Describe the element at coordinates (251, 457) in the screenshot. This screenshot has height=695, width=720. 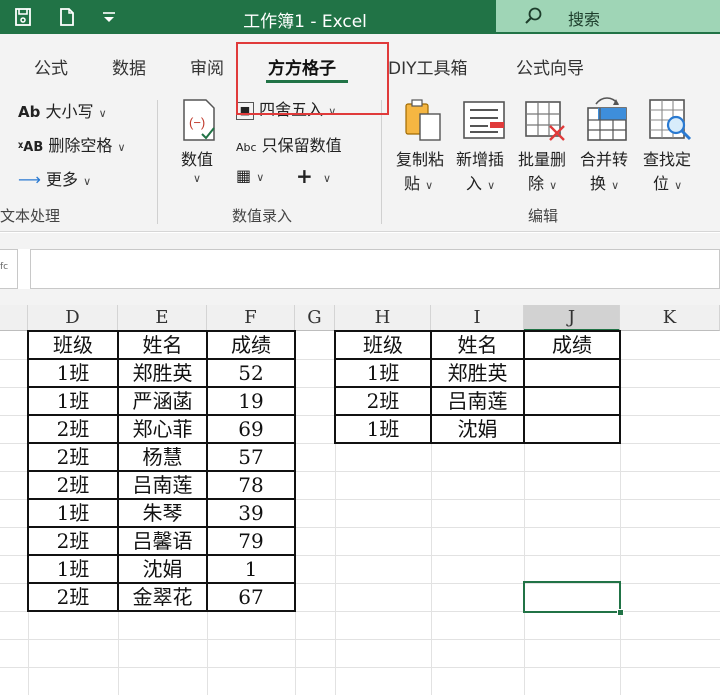
I see `table1-score-cell: 57` at that location.